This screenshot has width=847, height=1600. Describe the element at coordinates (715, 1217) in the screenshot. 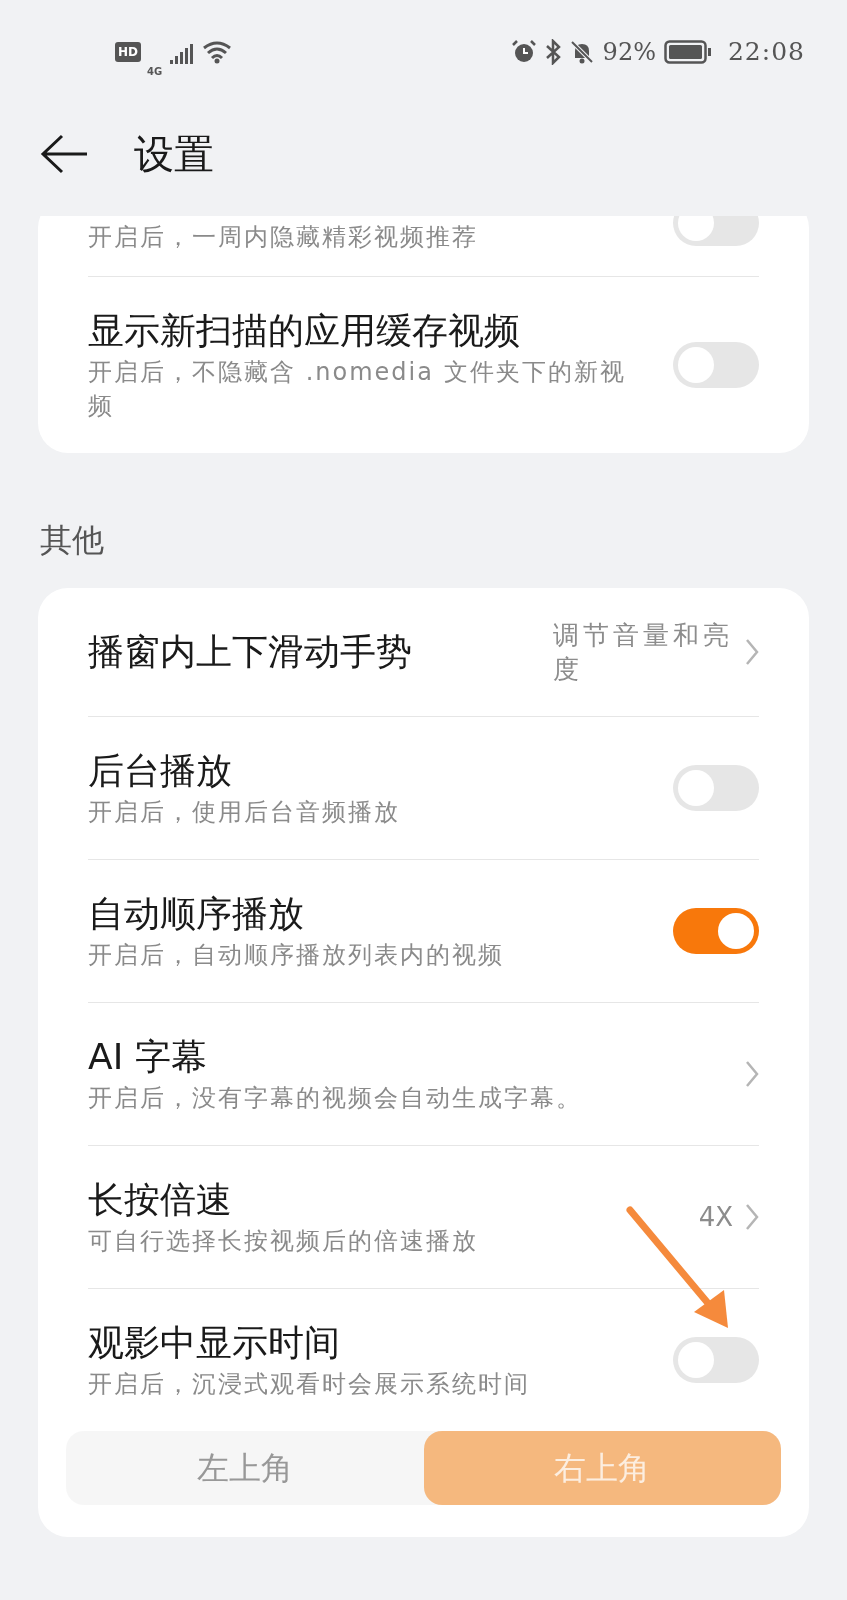

I see `setting-value: 4X` at that location.